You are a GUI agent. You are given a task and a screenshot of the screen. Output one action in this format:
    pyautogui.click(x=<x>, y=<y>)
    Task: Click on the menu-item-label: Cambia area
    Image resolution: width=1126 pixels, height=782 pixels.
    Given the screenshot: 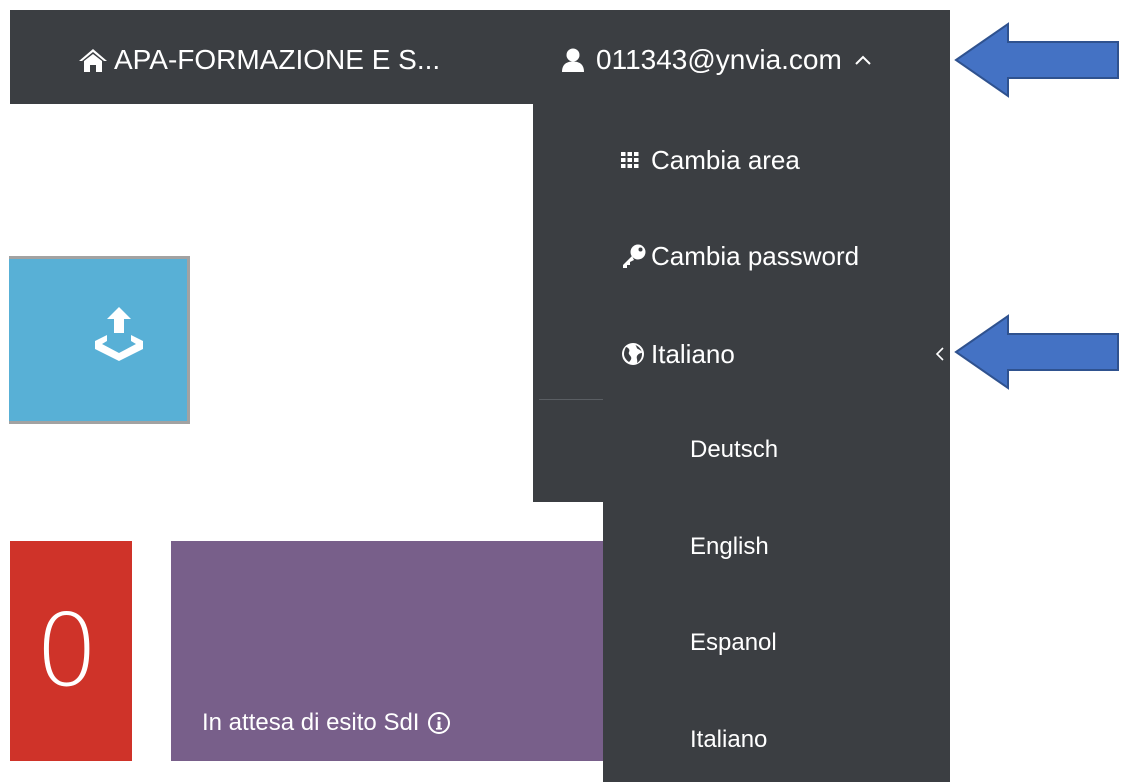 What is the action you would take?
    pyautogui.click(x=725, y=159)
    